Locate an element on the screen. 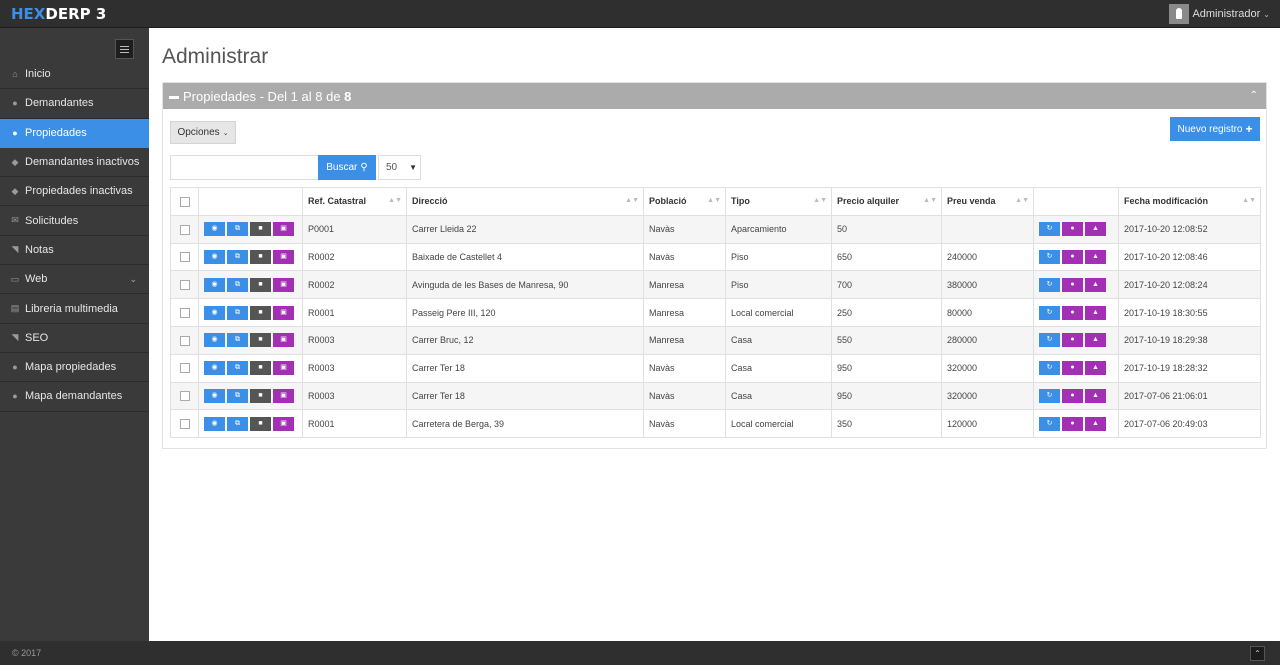 Image resolution: width=1280 pixels, height=665 pixels. cell-preu-venda: 280000 is located at coordinates (987, 340).